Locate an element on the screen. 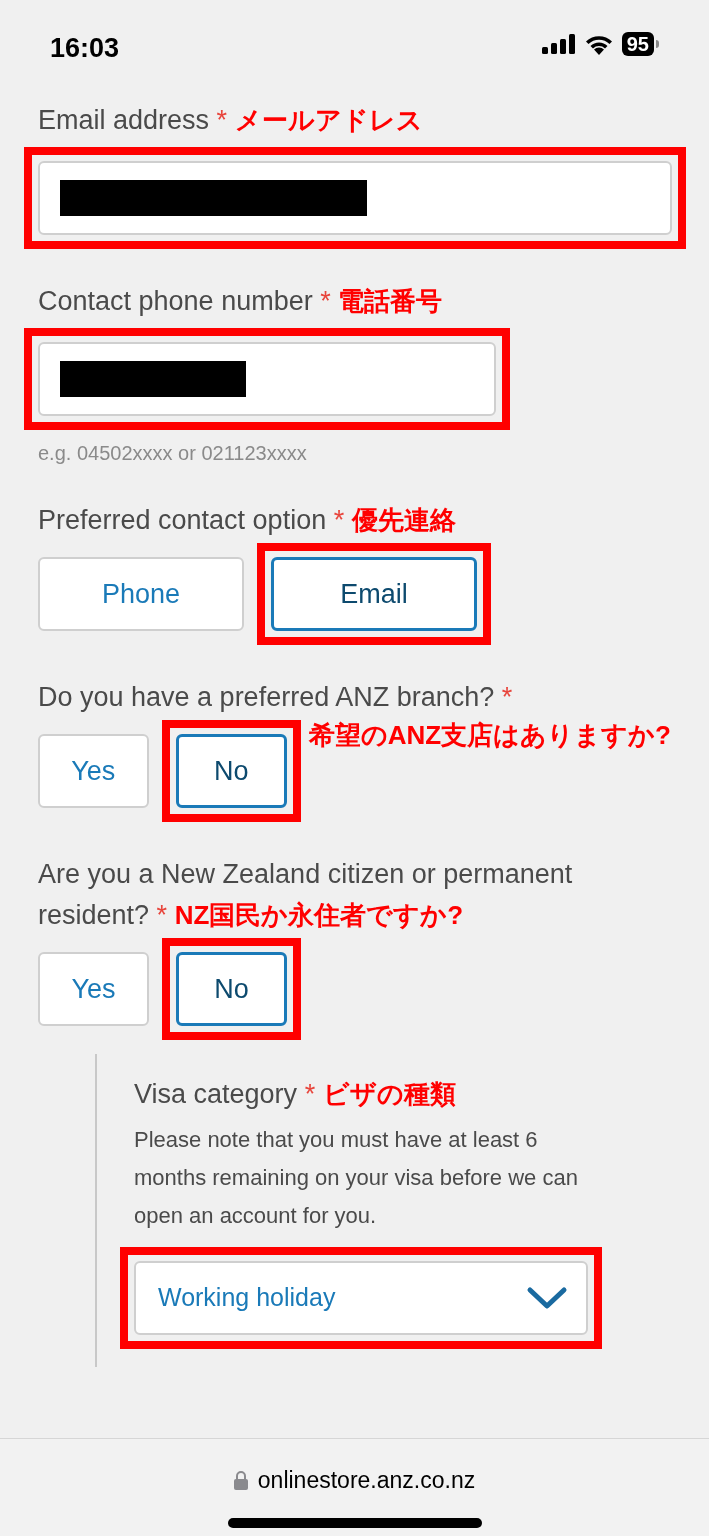 The height and width of the screenshot is (1536, 709). wifi-icon is located at coordinates (598, 44).